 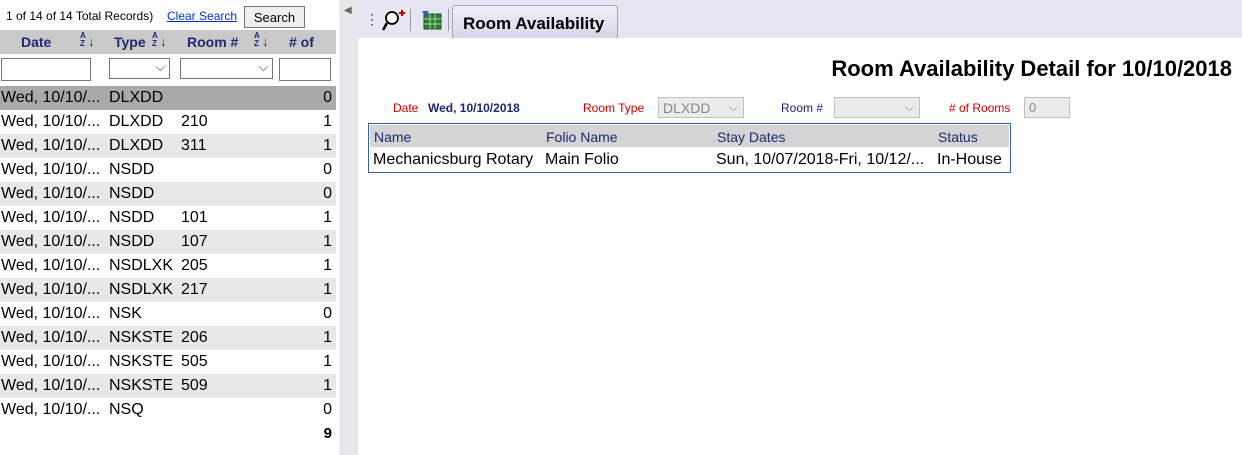 I want to click on table-row: Wed, 10/10/... NSDLXK 205 1, so click(x=168, y=266).